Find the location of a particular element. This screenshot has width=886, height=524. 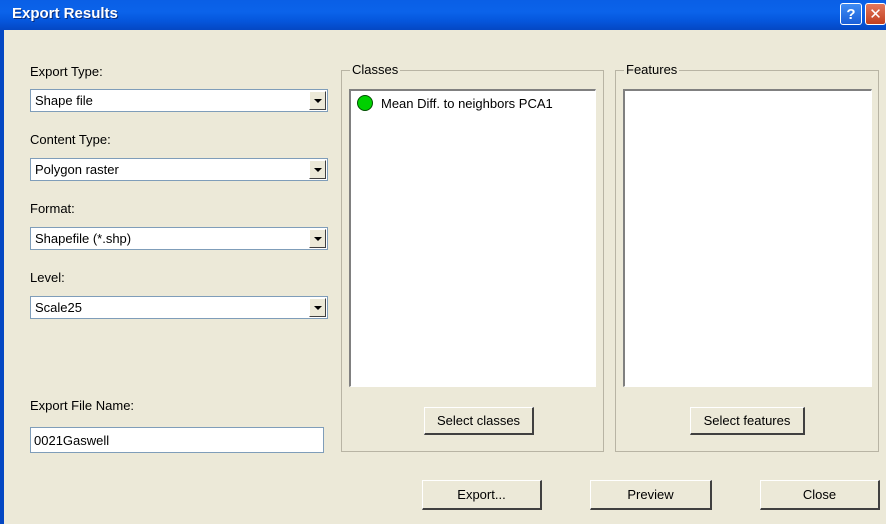

list-item: Mean Diff. to neighbors PCA1 is located at coordinates (455, 103).